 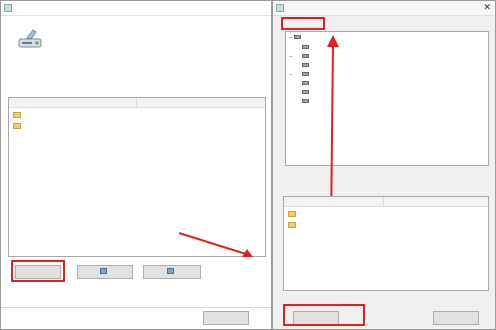 I want to click on properties-button, so click(x=172, y=272).